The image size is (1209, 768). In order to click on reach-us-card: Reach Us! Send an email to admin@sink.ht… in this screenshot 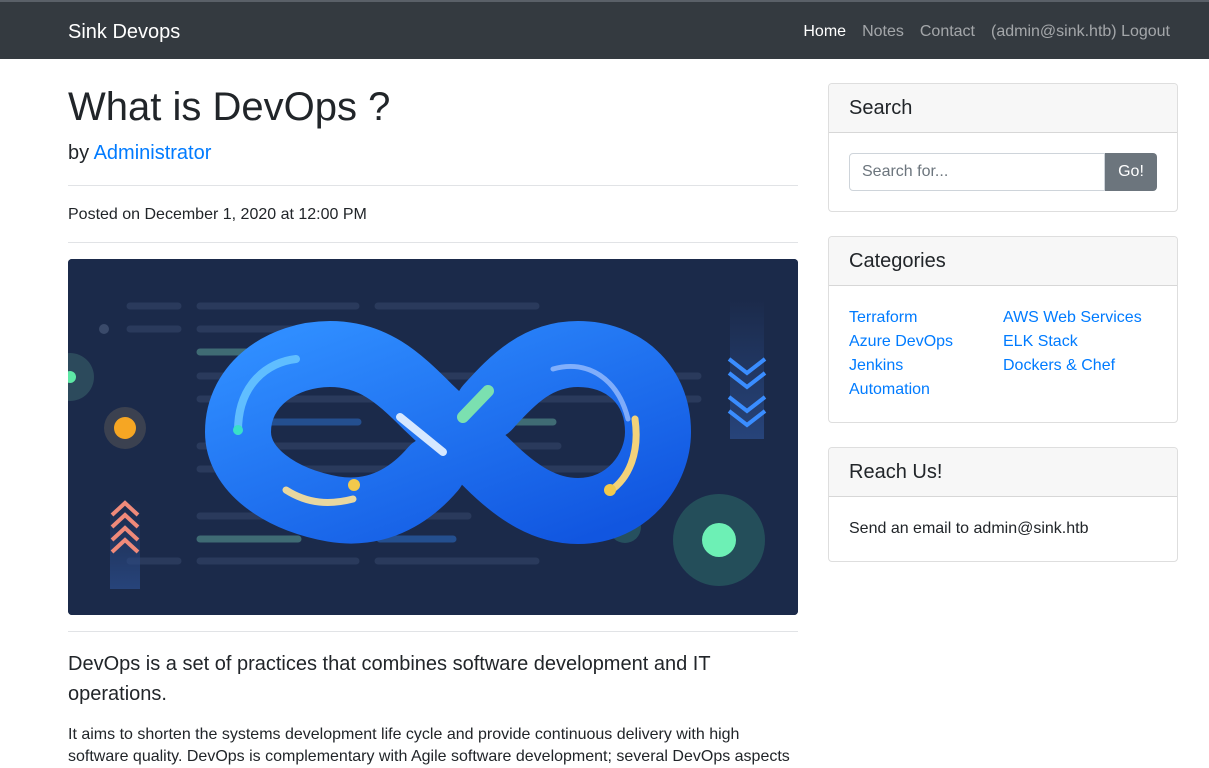, I will do `click(1003, 504)`.